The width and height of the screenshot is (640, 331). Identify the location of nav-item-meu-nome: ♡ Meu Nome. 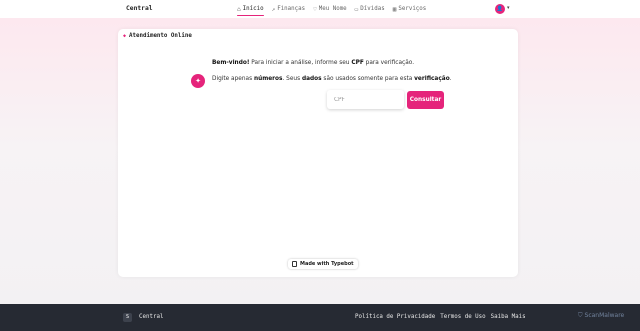
(330, 9).